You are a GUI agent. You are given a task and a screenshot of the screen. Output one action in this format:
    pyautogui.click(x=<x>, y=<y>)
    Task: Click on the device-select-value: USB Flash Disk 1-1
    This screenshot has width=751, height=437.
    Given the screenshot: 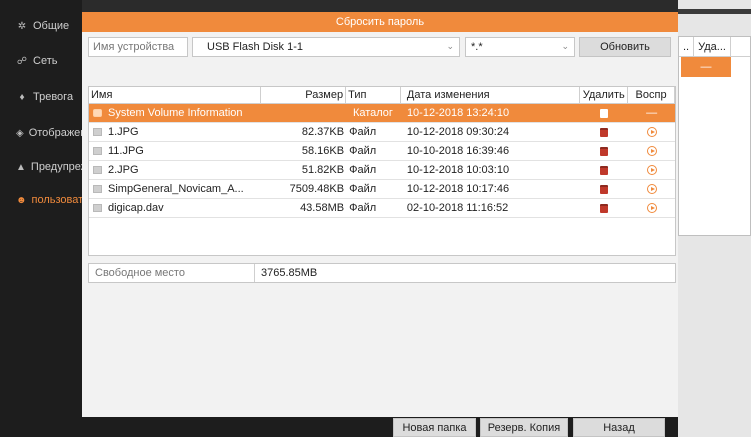 What is the action you would take?
    pyautogui.click(x=255, y=47)
    